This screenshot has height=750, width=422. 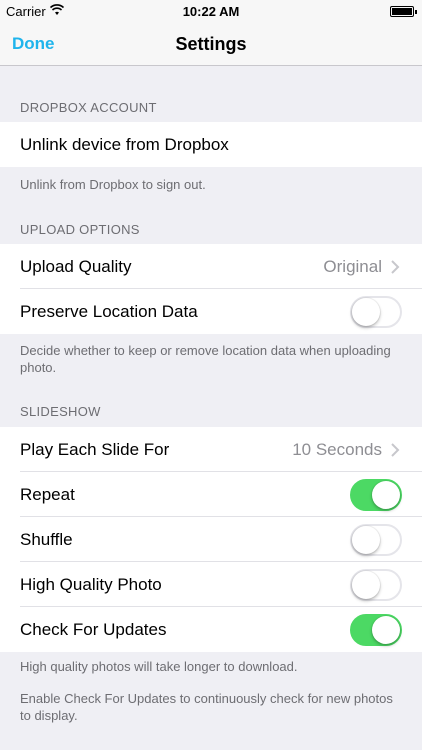 I want to click on preserve-location-toggle, so click(x=376, y=312).